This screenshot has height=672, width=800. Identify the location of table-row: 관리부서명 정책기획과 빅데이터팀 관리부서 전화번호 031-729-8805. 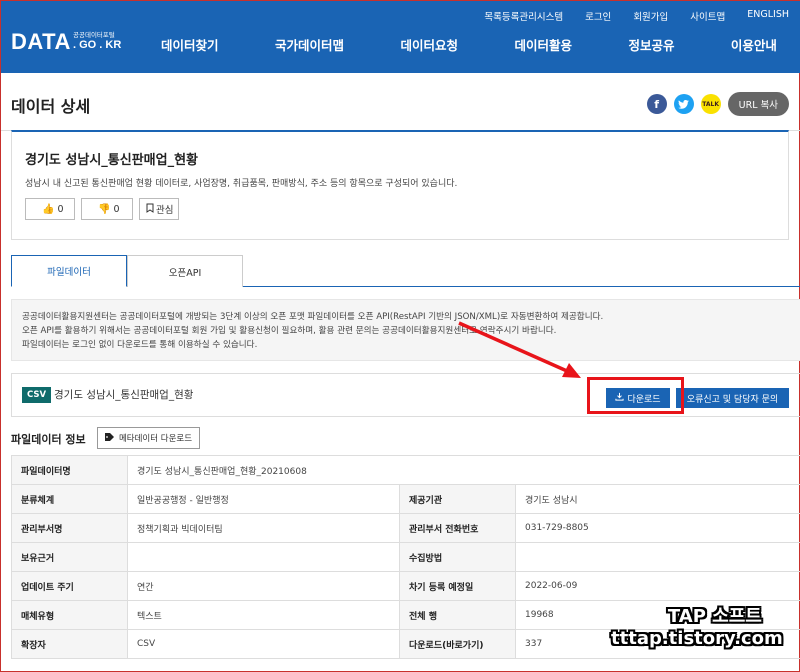
(405, 528).